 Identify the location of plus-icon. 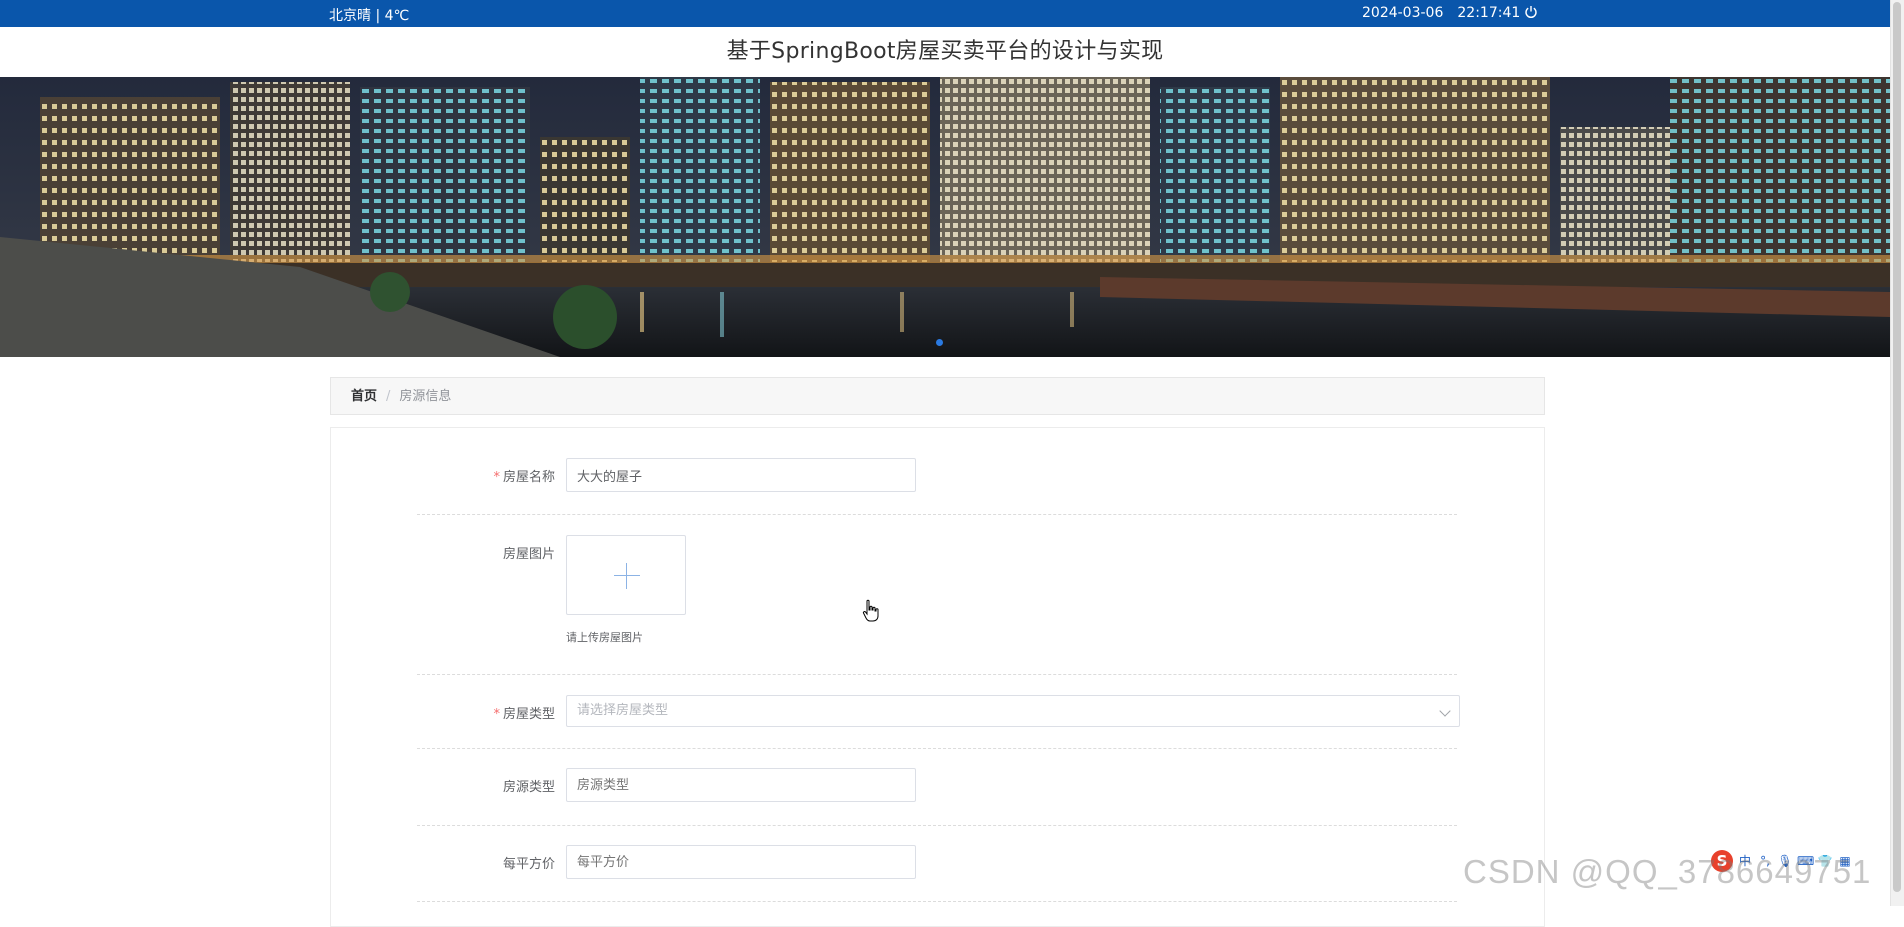
(626, 576).